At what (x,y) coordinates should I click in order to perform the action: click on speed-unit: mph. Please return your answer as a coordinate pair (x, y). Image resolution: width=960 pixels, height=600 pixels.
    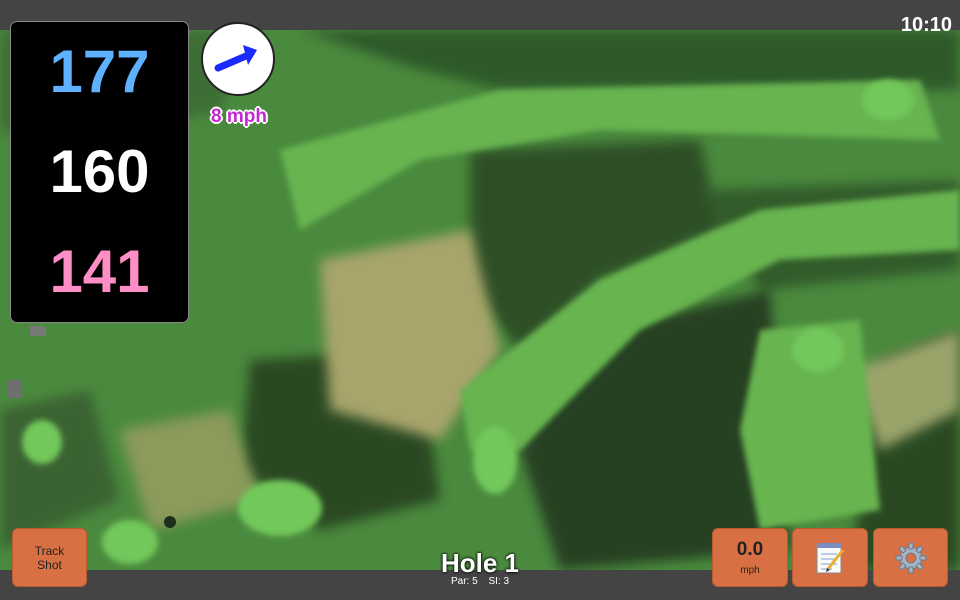
    Looking at the image, I should click on (750, 570).